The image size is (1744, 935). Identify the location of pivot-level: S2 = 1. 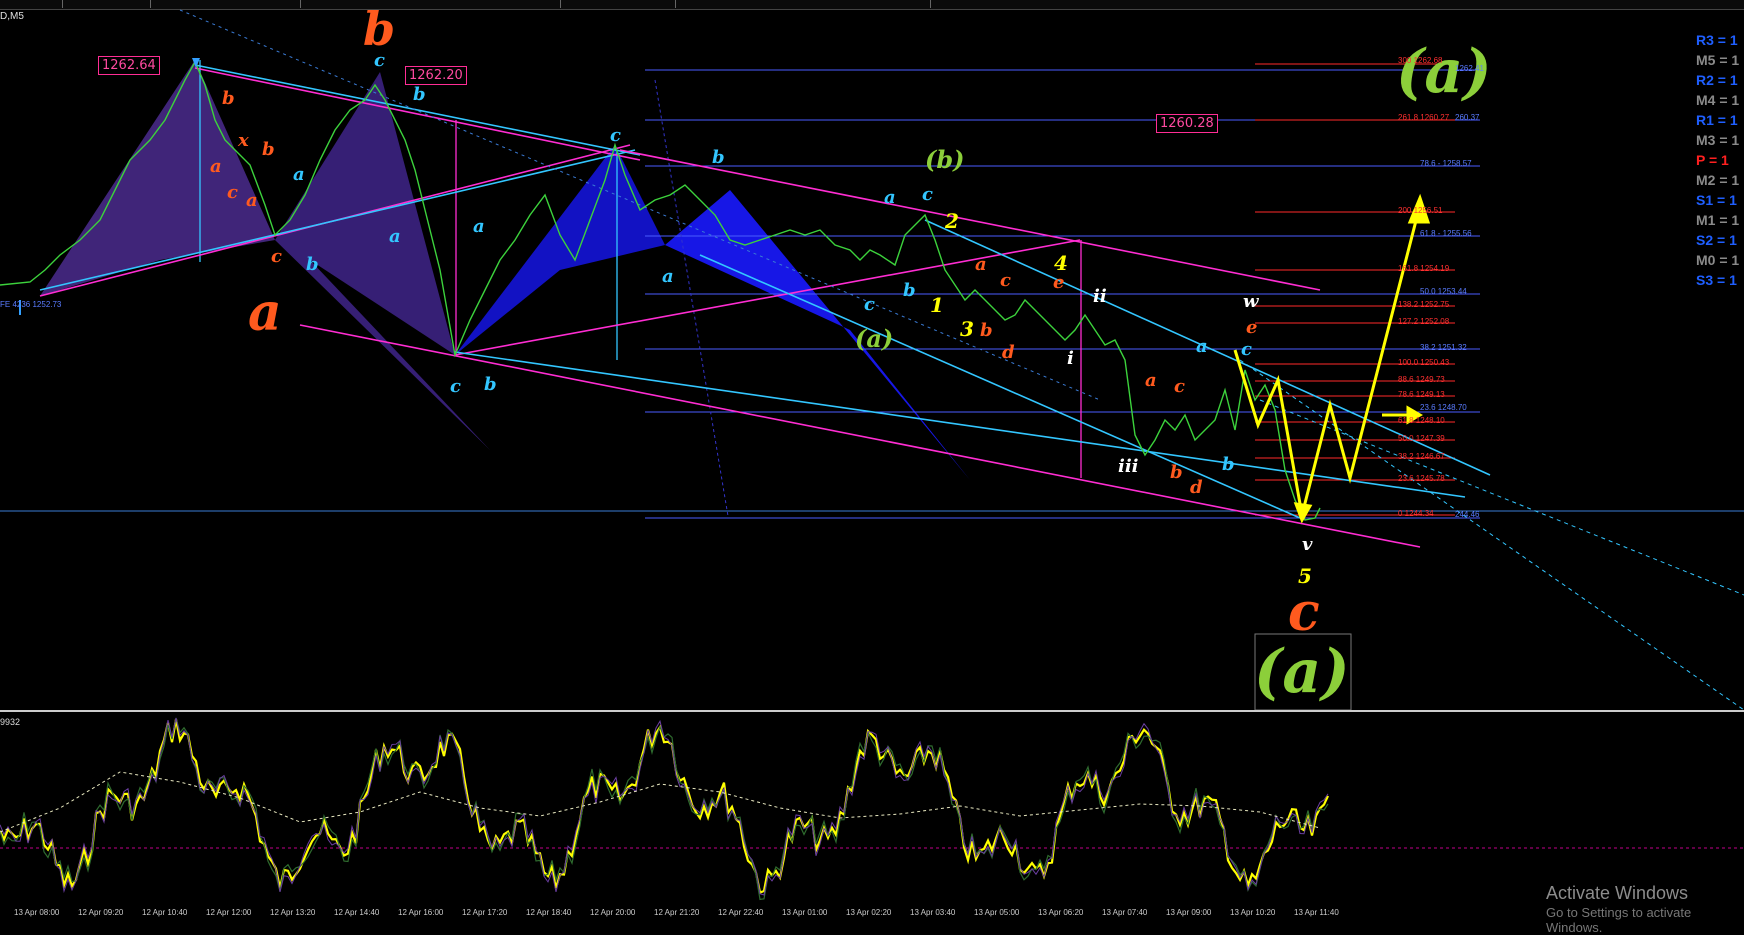
(1716, 240).